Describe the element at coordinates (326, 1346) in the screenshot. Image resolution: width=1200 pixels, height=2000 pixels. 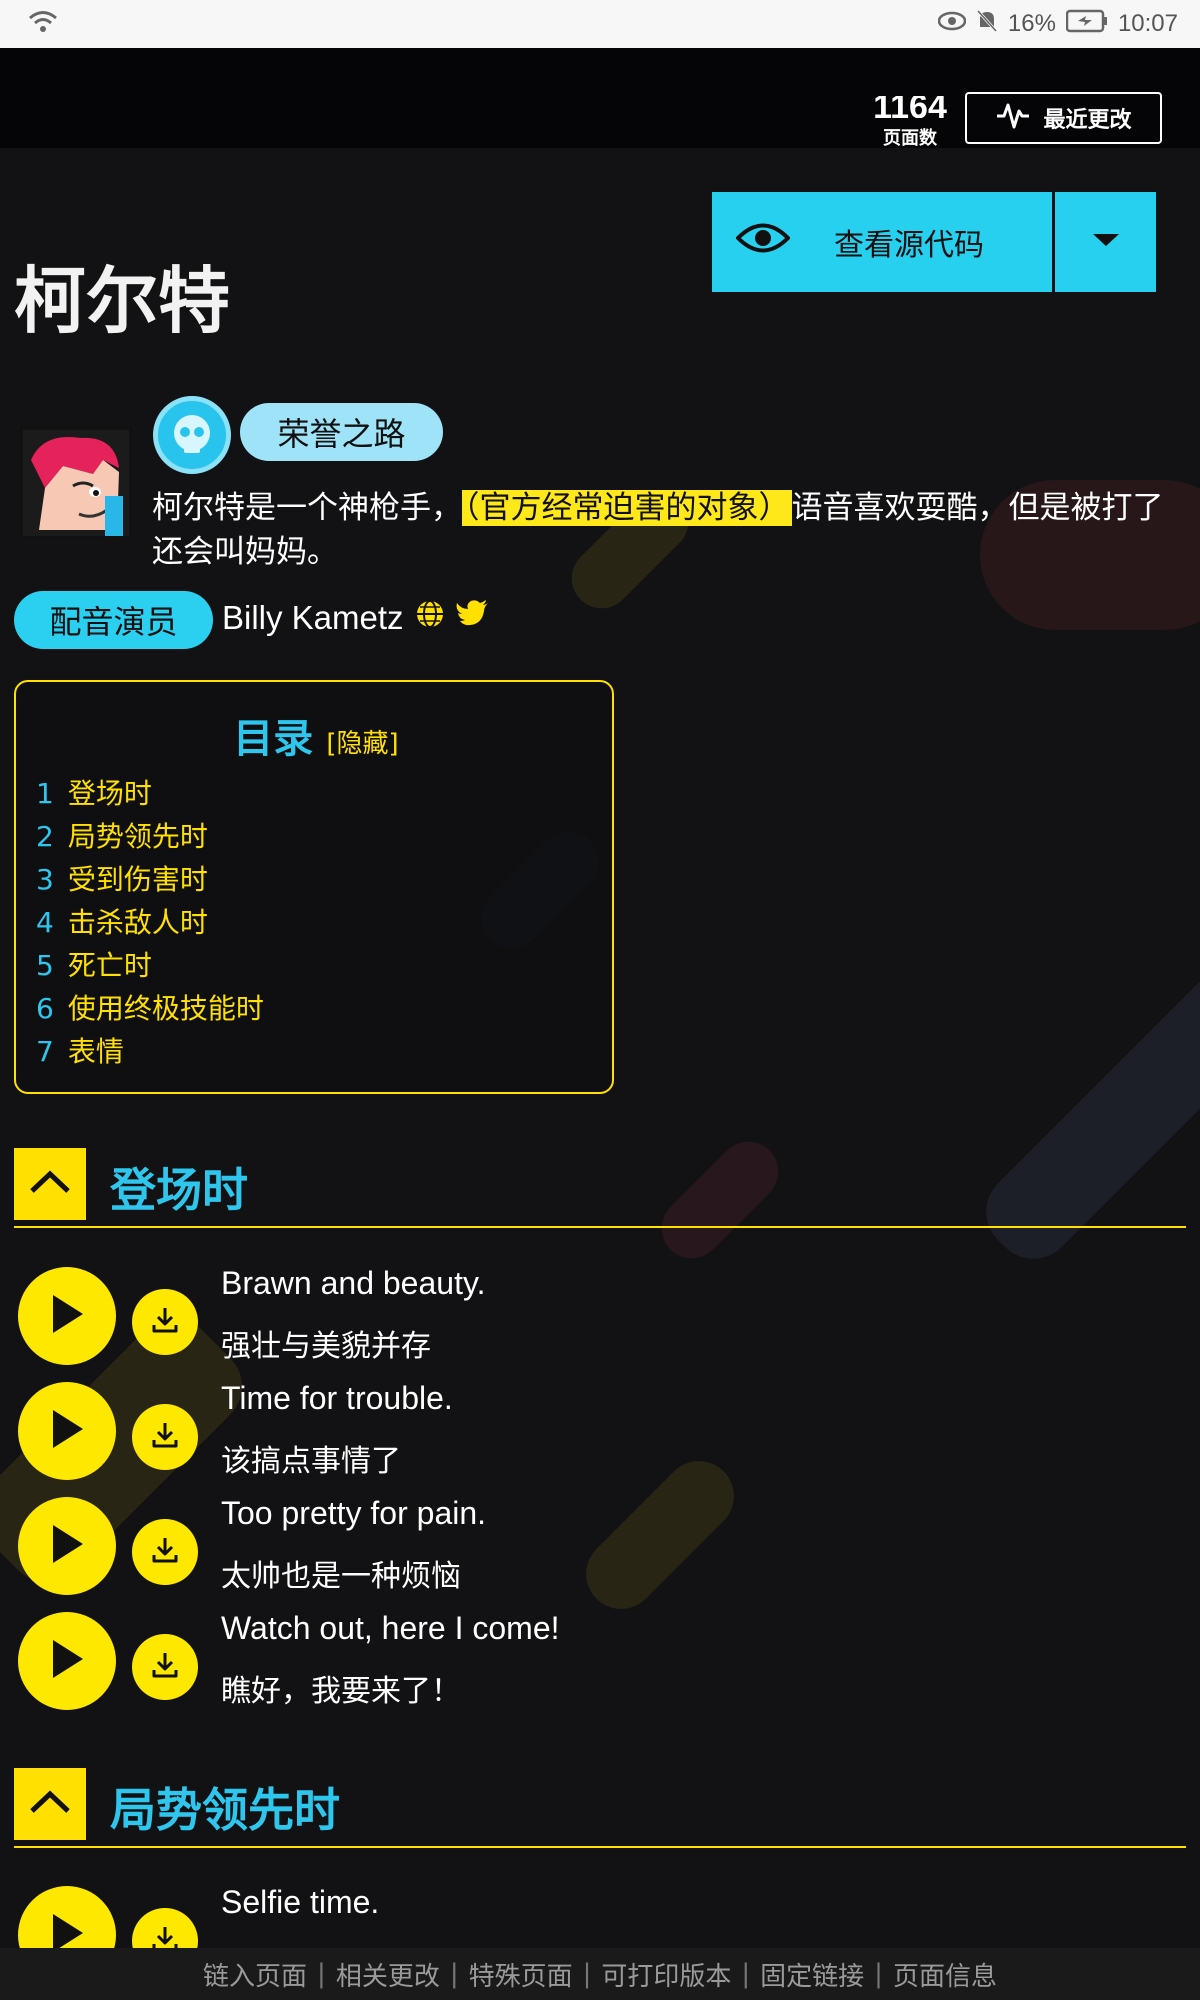
I see `voice-line-chinese: 强壮与美貌并存` at that location.